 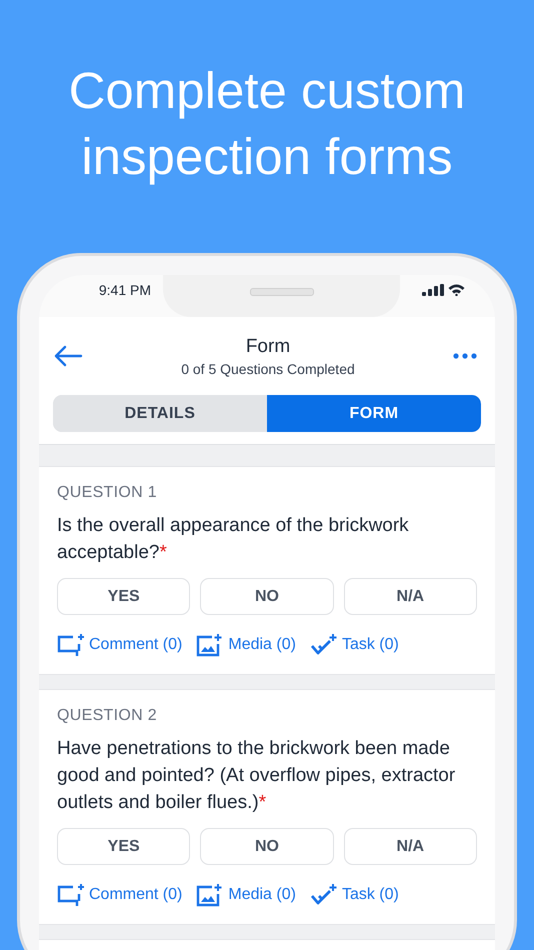 What do you see at coordinates (268, 347) in the screenshot?
I see `screen-title: Form` at bounding box center [268, 347].